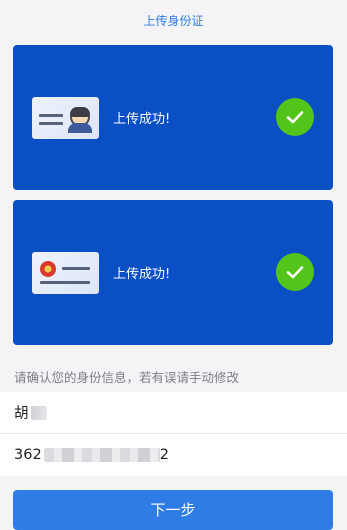 Image resolution: width=347 pixels, height=530 pixels. I want to click on id-number-prefix: 362, so click(28, 455).